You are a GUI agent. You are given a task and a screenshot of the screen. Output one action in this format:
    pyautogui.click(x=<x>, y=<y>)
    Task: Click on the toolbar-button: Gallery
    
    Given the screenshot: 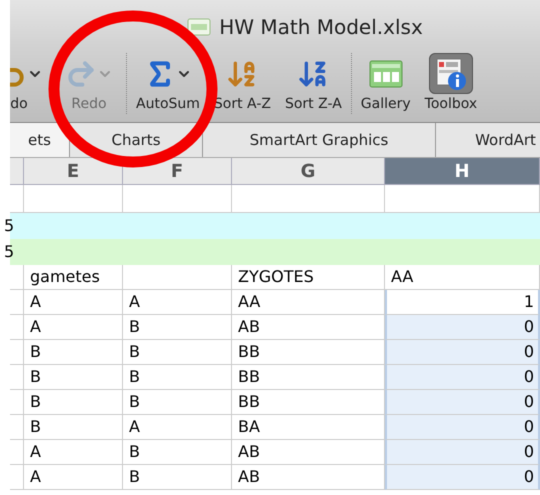 What is the action you would take?
    pyautogui.click(x=386, y=83)
    